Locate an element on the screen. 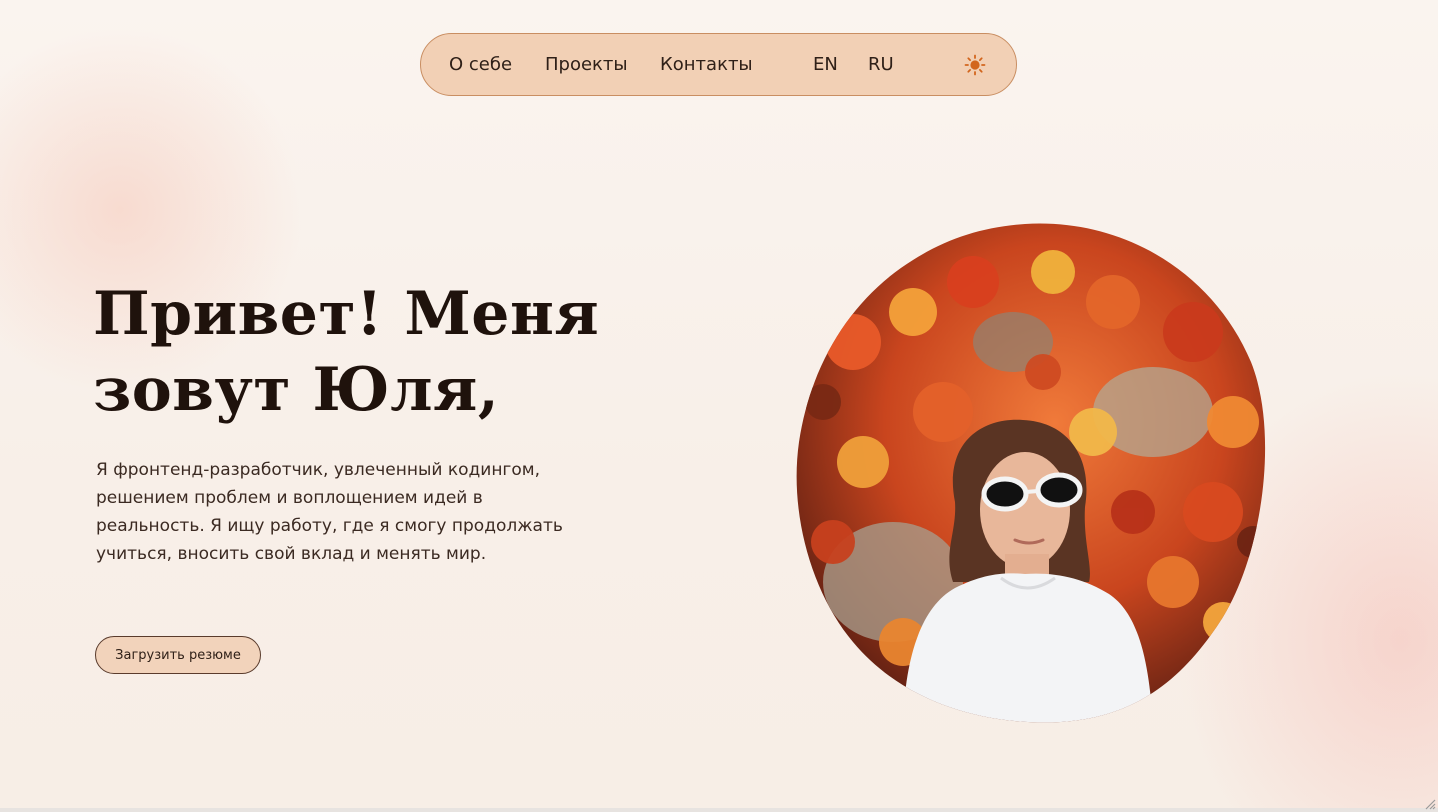 This screenshot has height=812, width=1438. nav-link-about: О себе is located at coordinates (480, 64).